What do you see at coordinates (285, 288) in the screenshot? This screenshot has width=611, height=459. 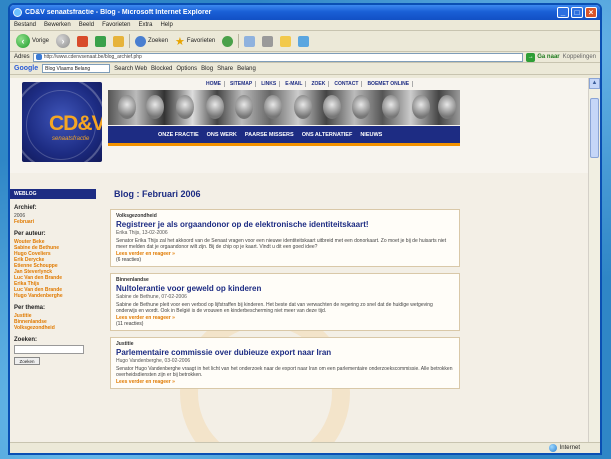 I see `post-title-link: Nultolerantie voor geweld op kinderen` at bounding box center [285, 288].